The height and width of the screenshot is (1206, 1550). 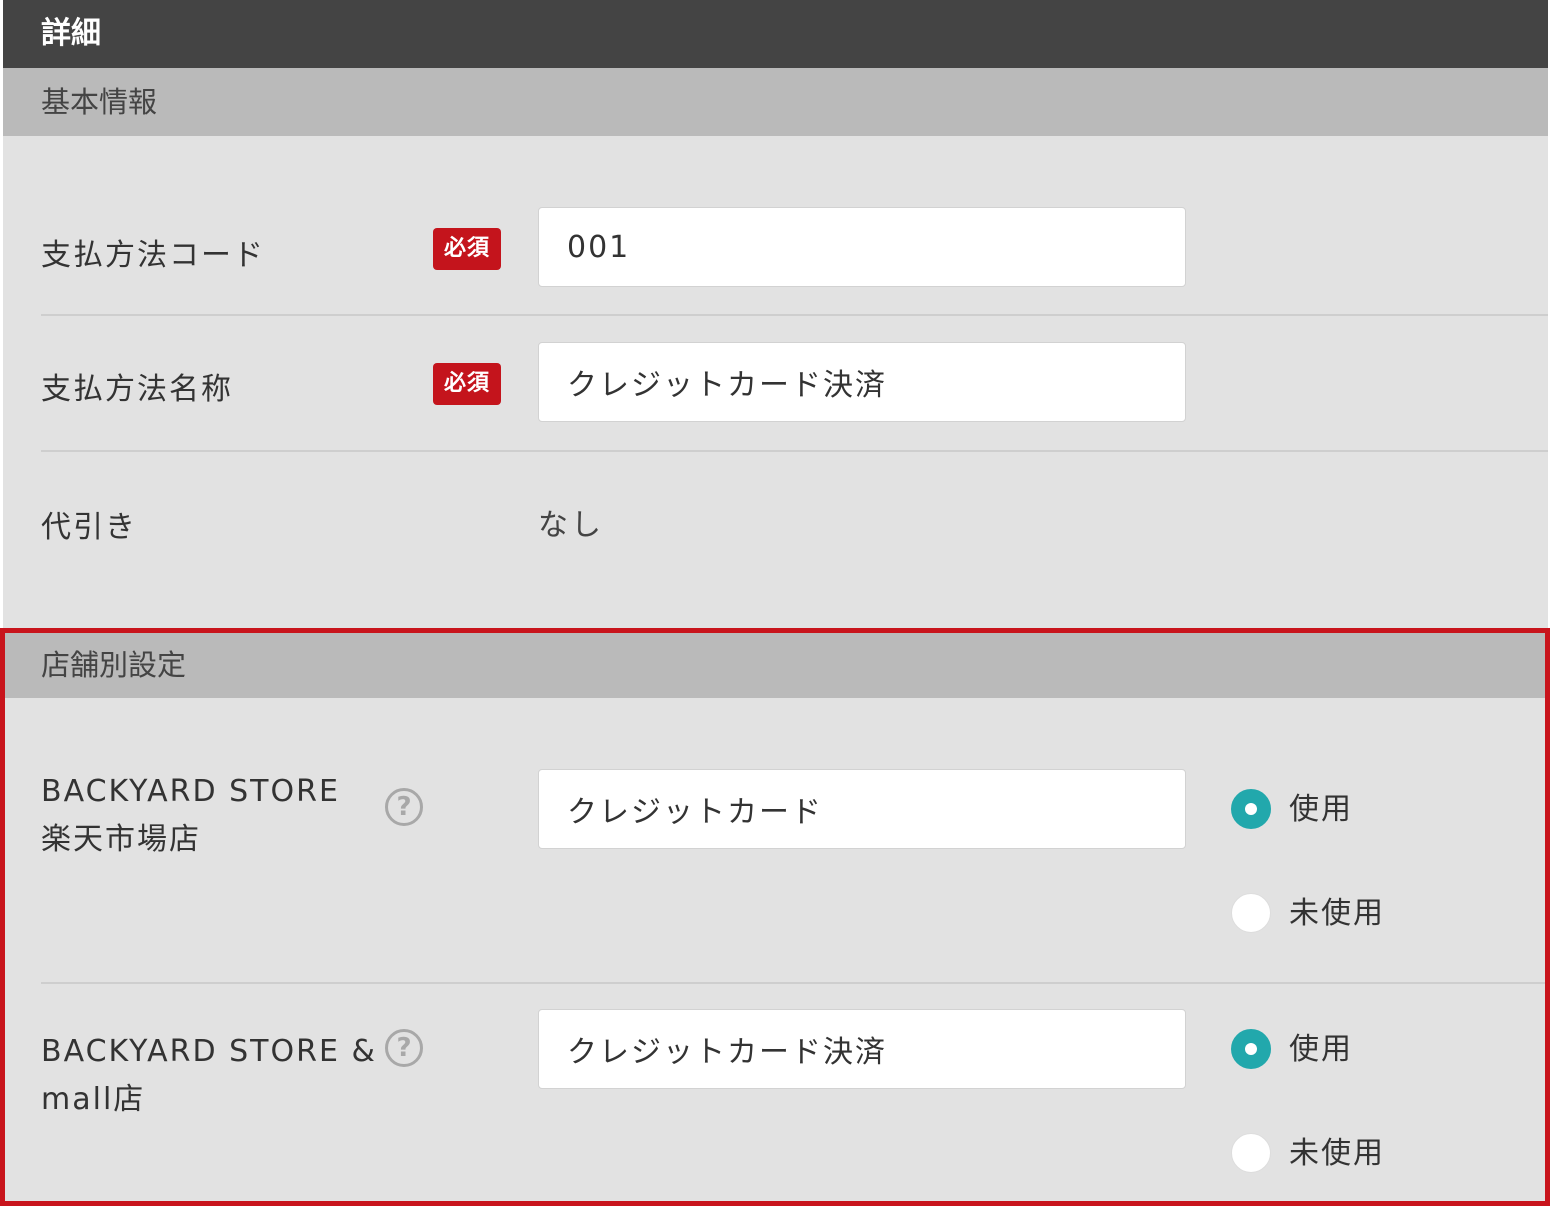 What do you see at coordinates (862, 247) in the screenshot?
I see `payment-code-input` at bounding box center [862, 247].